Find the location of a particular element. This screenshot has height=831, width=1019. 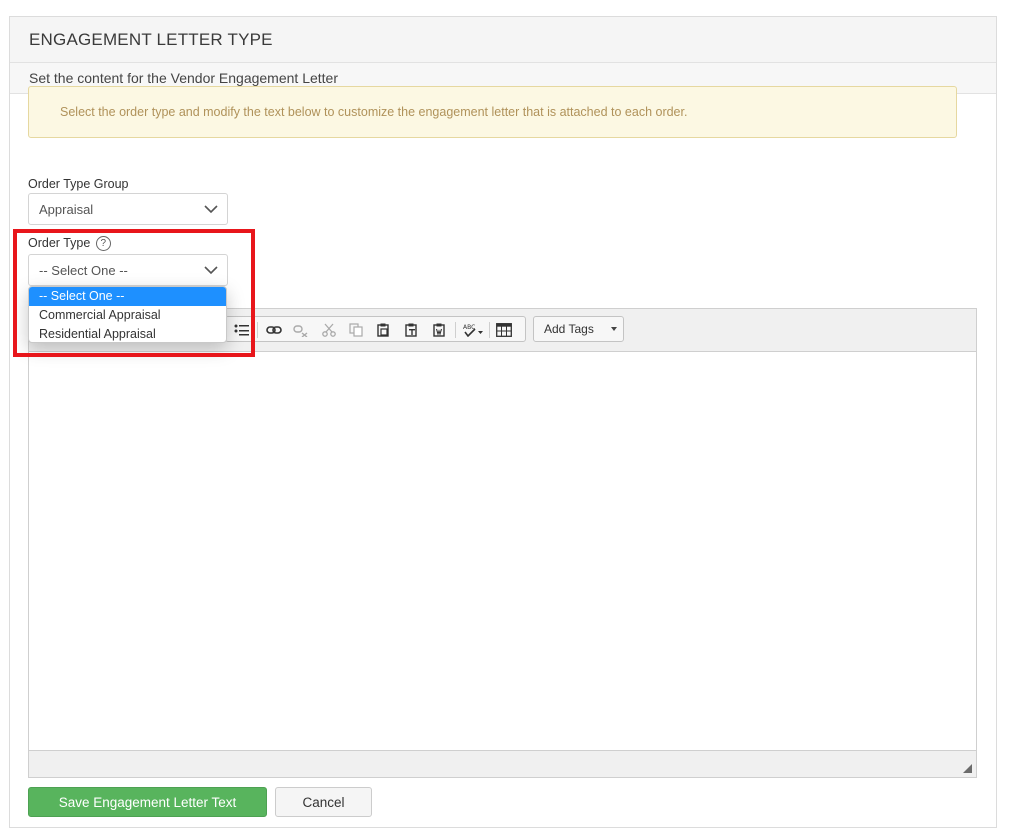

panel-title: ENGAGEMENT LETTER TYPE is located at coordinates (503, 40).